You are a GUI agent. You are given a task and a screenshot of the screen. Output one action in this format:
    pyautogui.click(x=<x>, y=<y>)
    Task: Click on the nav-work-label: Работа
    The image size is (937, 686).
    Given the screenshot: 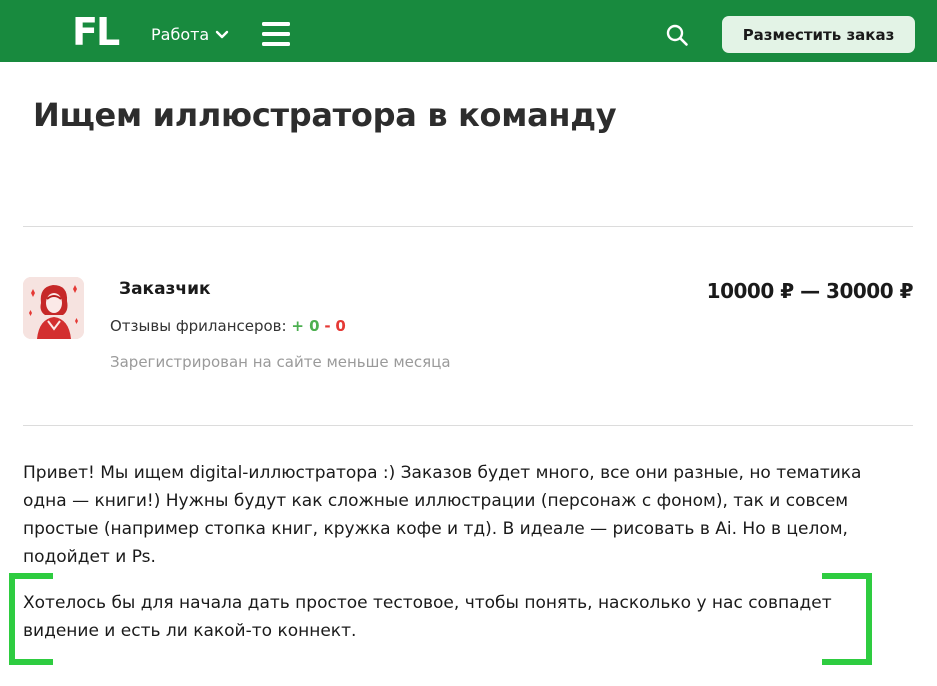 What is the action you would take?
    pyautogui.click(x=180, y=34)
    